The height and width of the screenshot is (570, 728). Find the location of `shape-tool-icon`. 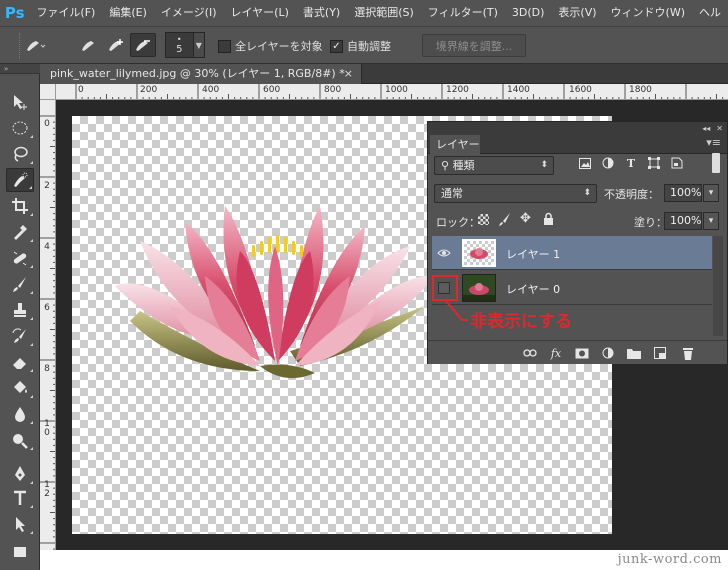

shape-tool-icon is located at coordinates (20, 550).